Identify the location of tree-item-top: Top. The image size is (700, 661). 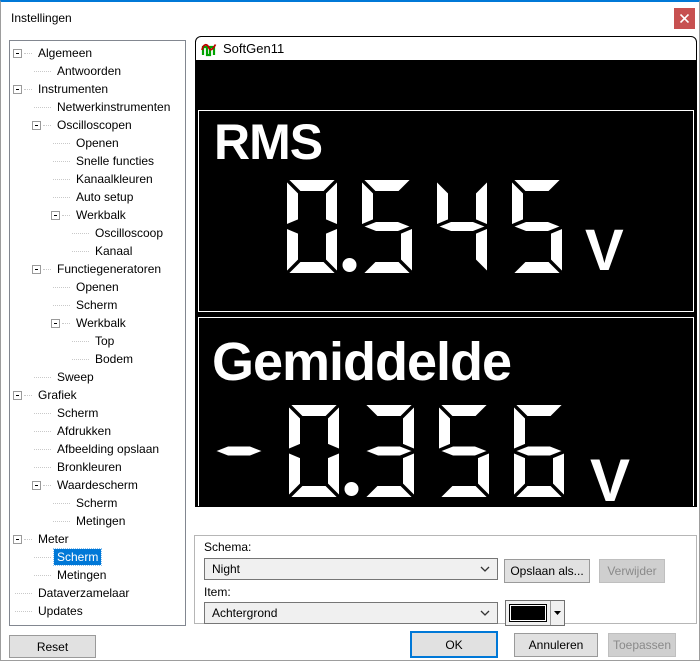
(97, 341).